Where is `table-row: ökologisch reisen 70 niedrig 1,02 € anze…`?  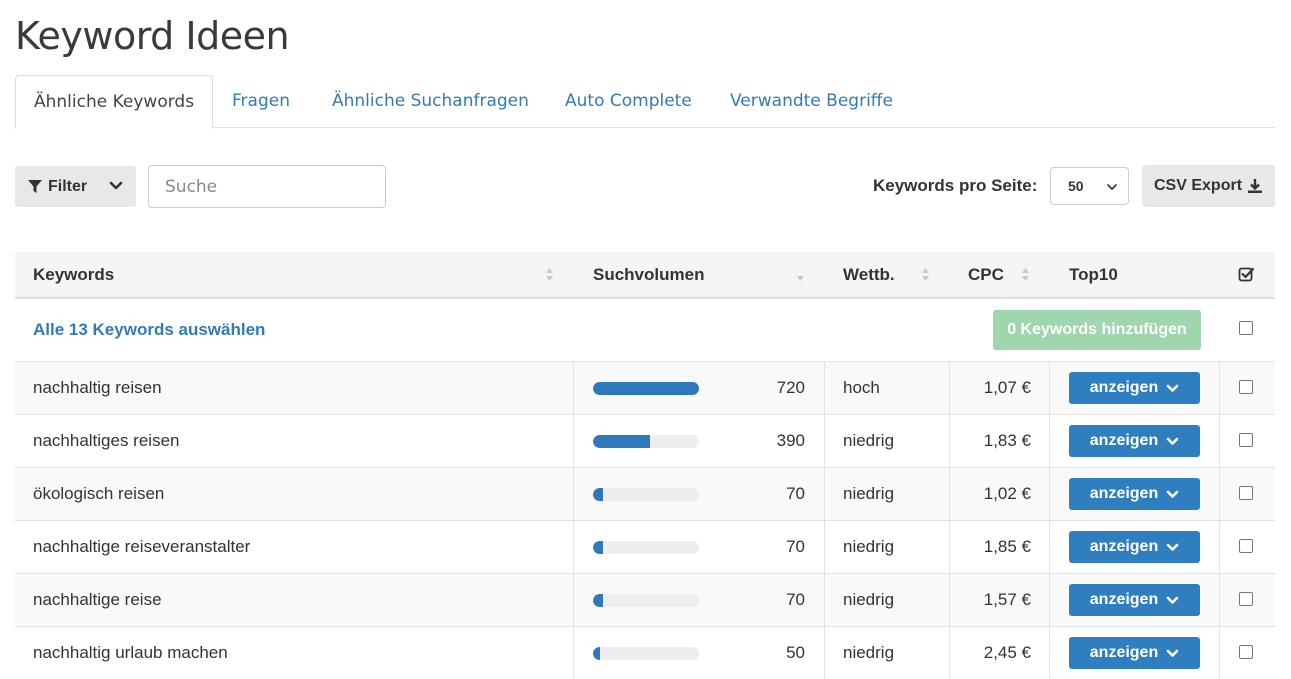
table-row: ökologisch reisen 70 niedrig 1,02 € anze… is located at coordinates (645, 494).